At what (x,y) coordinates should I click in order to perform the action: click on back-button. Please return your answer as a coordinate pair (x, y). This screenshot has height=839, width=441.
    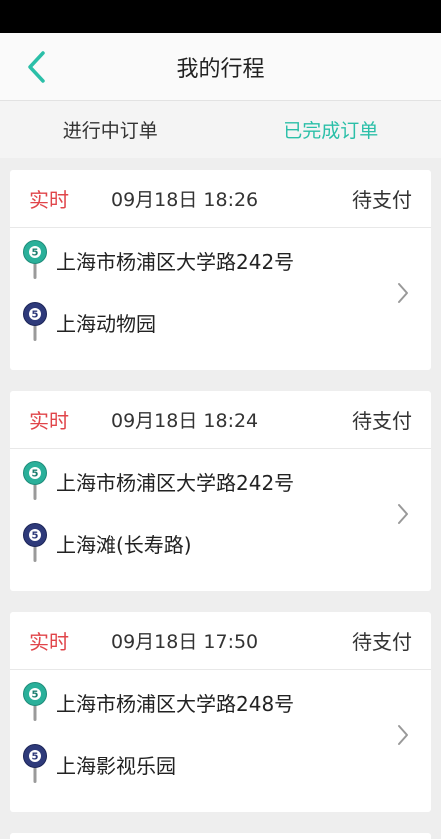
    Looking at the image, I should click on (36, 67).